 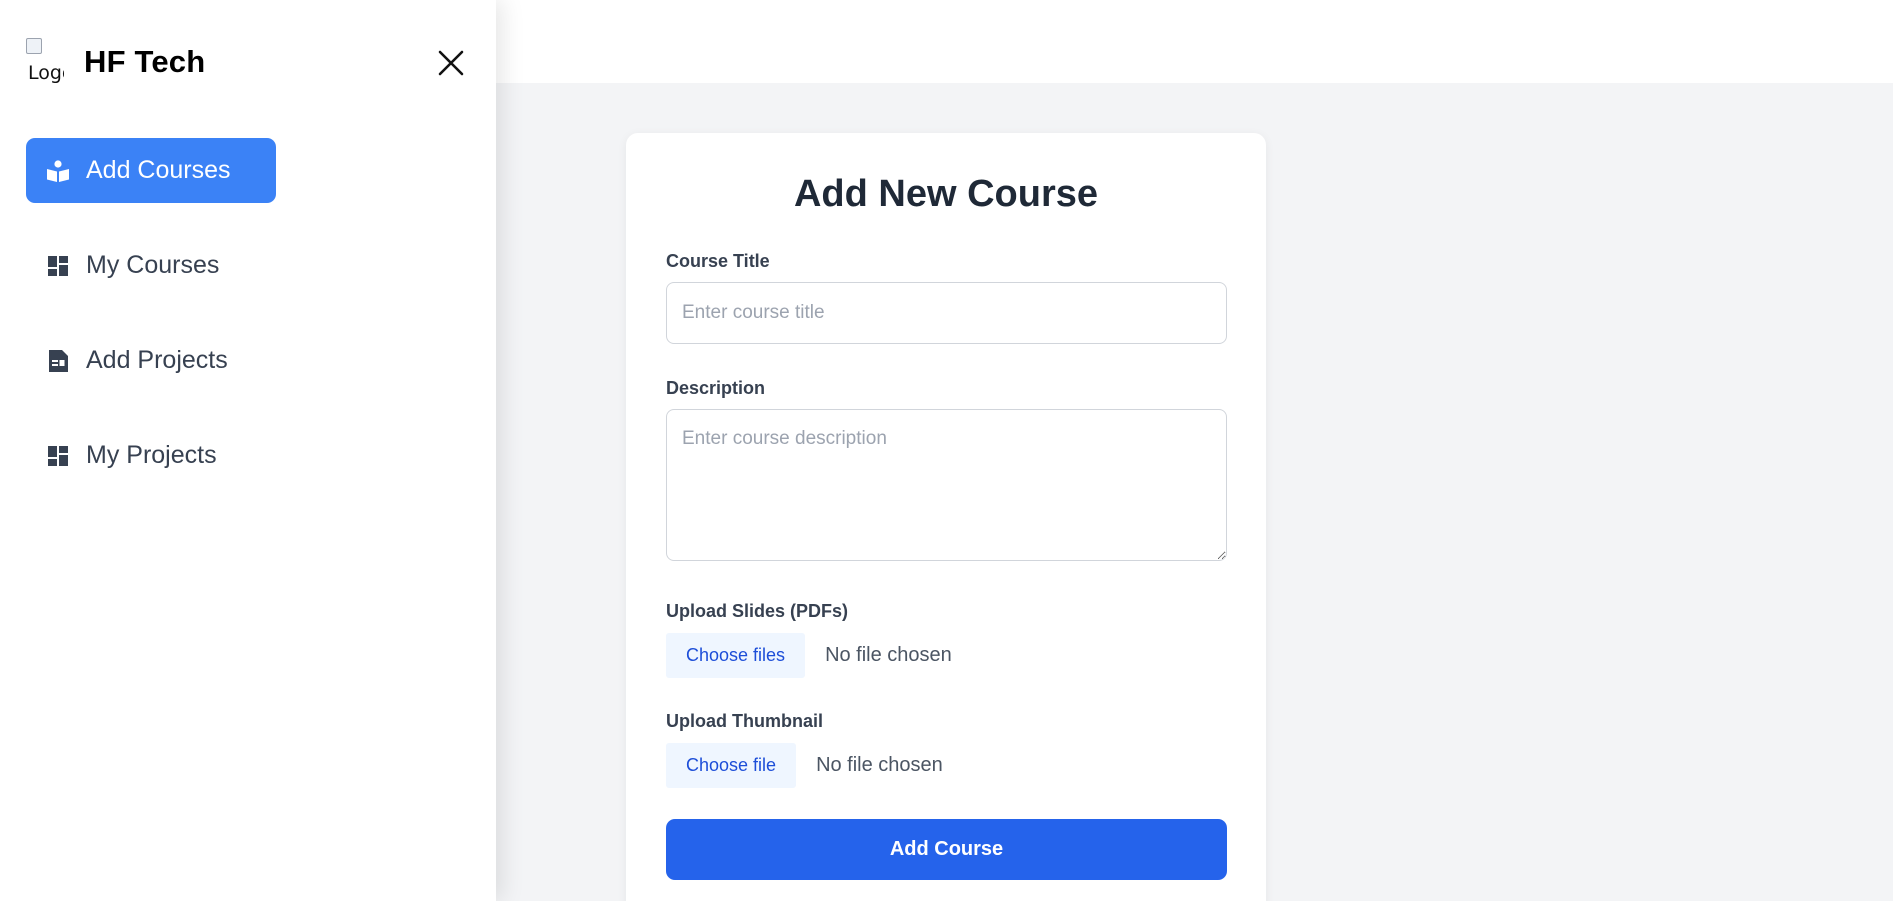 What do you see at coordinates (946, 194) in the screenshot?
I see `page-title: Add New Course` at bounding box center [946, 194].